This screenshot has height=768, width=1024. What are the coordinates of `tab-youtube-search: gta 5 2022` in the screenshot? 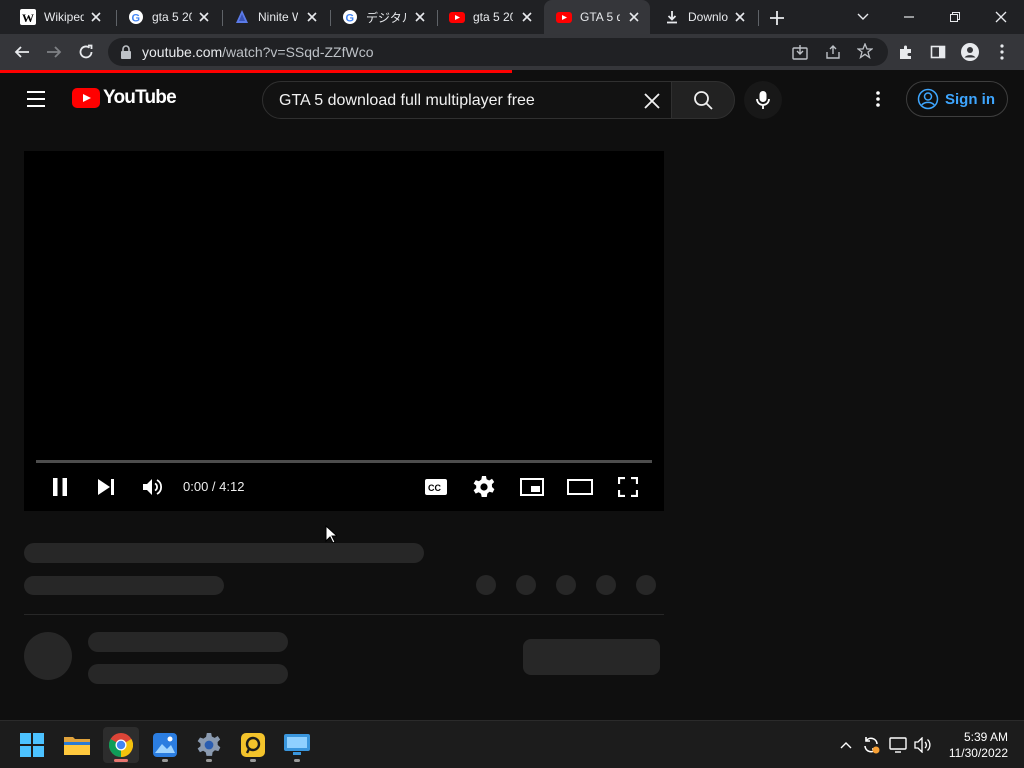 It's located at (490, 17).